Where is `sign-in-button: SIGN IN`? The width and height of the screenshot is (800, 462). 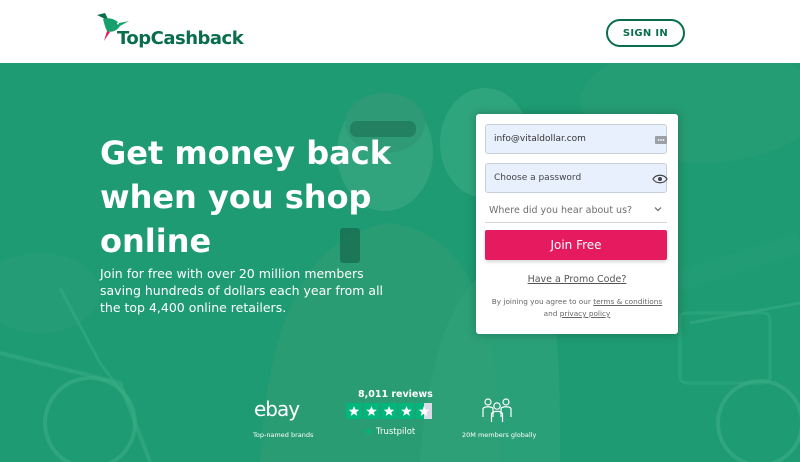
sign-in-button: SIGN IN is located at coordinates (645, 33).